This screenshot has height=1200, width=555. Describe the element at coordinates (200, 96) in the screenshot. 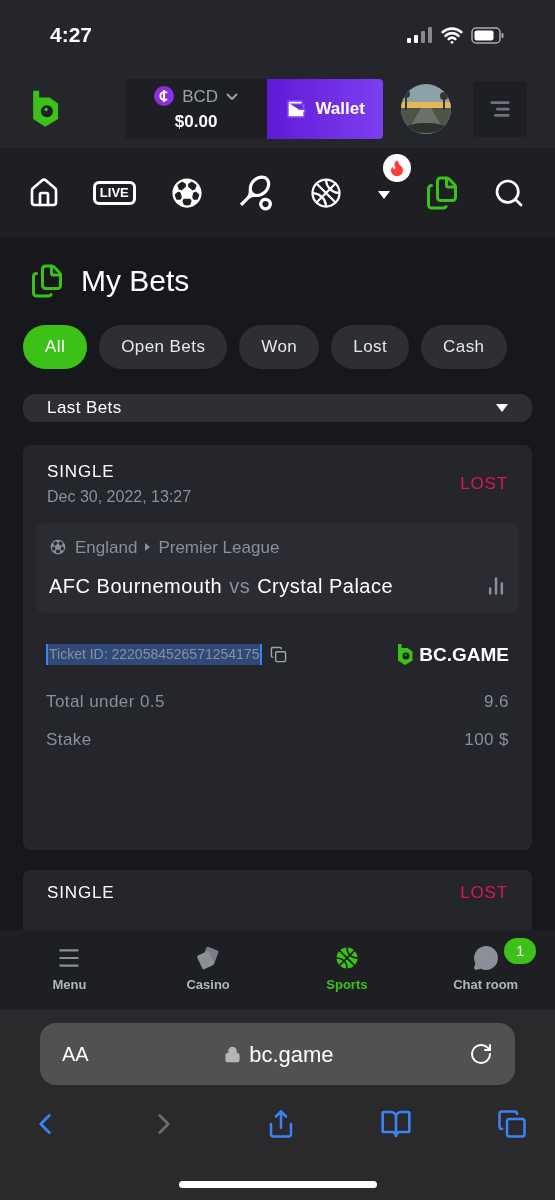

I see `currency-label: BCD` at that location.